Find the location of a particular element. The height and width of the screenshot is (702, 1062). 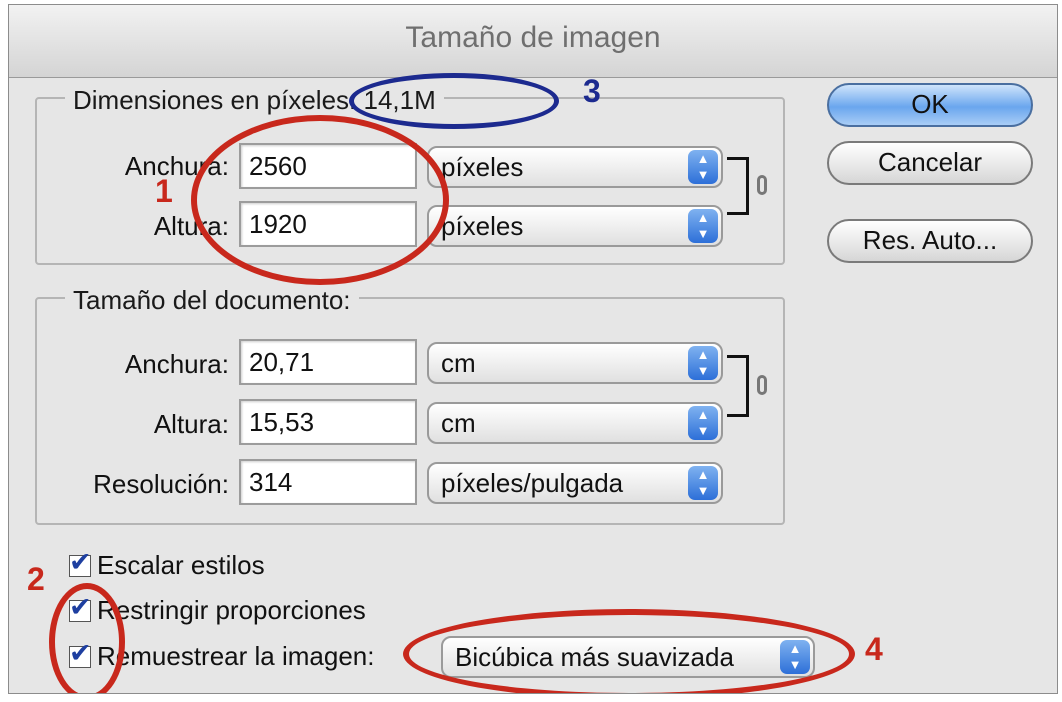

pixel-height-unit-value: píxeles is located at coordinates (482, 226).